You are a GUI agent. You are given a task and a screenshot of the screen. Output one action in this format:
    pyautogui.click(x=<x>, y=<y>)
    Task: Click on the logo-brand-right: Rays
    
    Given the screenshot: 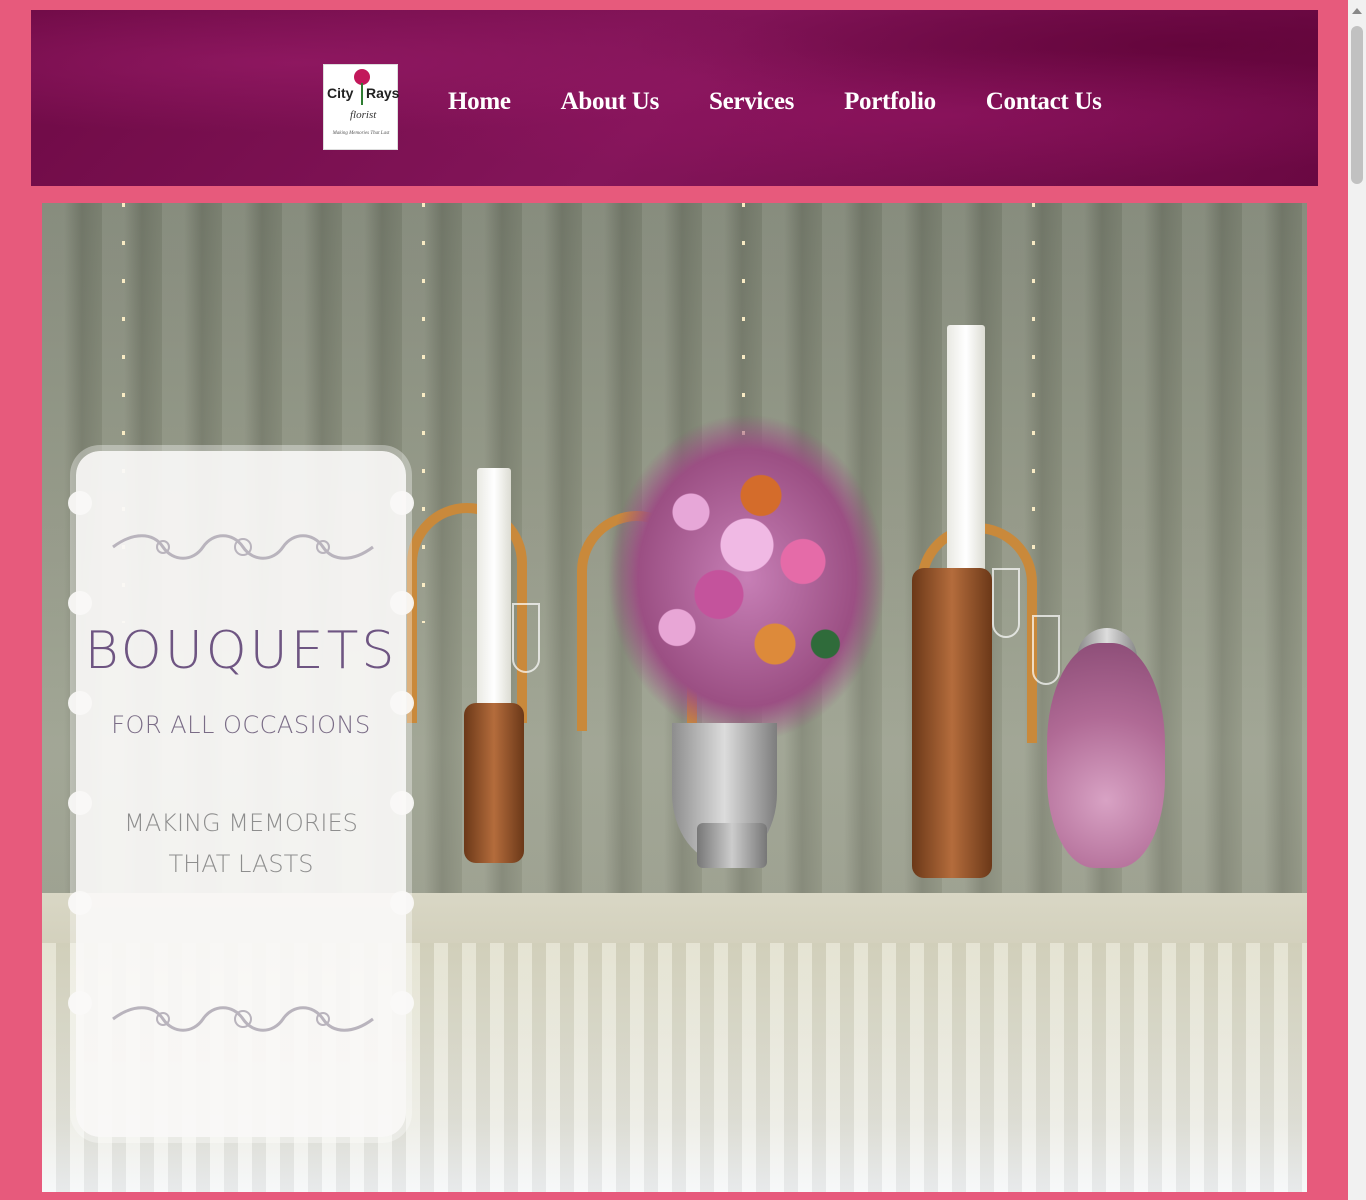 What is the action you would take?
    pyautogui.click(x=383, y=93)
    